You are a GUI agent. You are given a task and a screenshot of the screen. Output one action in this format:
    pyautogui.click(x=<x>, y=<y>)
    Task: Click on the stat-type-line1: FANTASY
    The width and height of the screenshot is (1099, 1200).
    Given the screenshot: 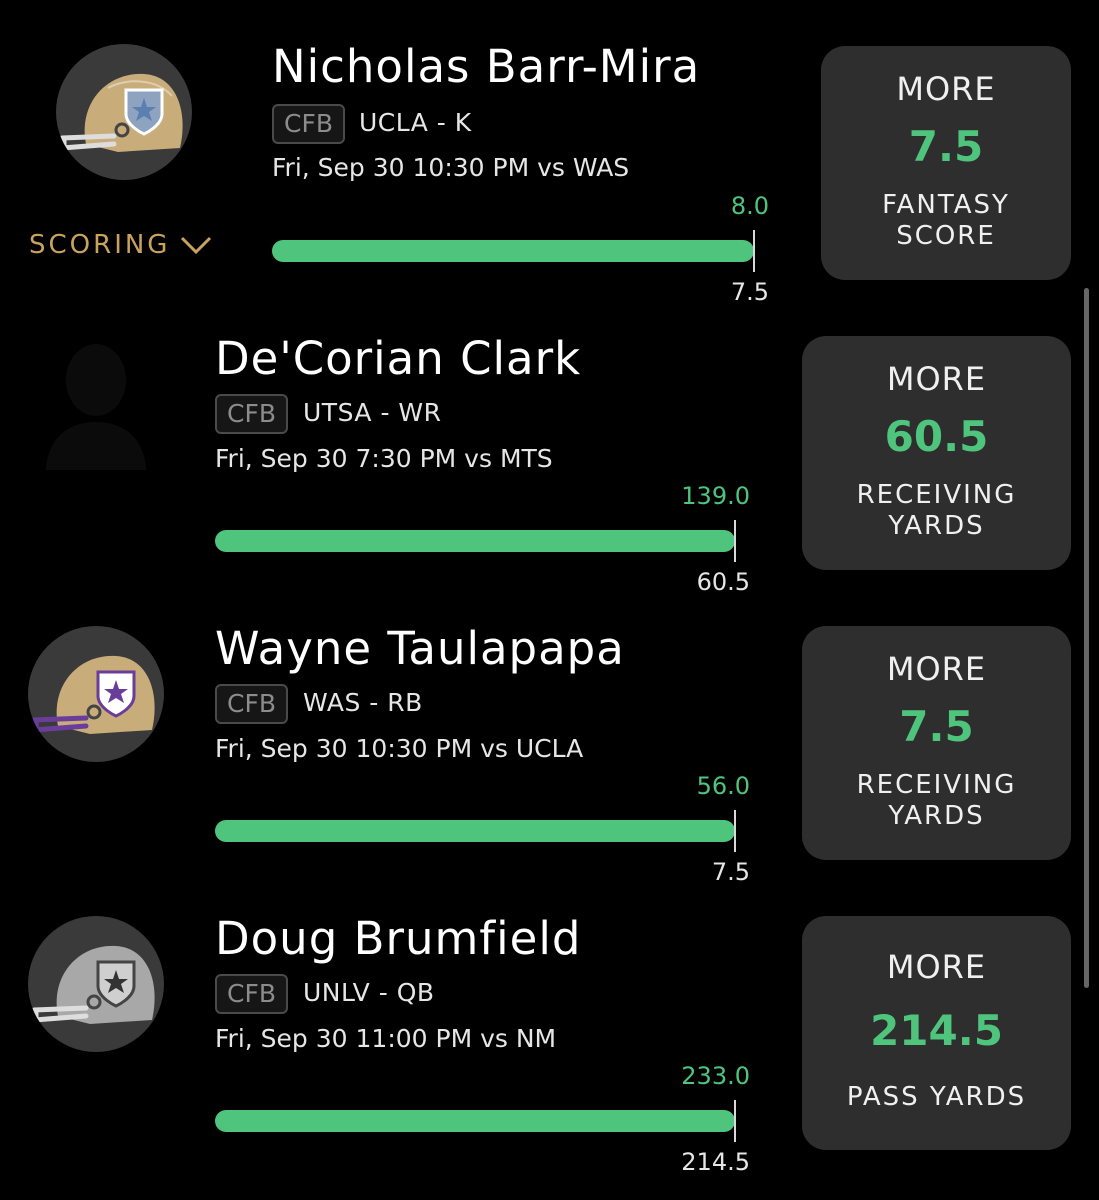 What is the action you would take?
    pyautogui.click(x=946, y=205)
    